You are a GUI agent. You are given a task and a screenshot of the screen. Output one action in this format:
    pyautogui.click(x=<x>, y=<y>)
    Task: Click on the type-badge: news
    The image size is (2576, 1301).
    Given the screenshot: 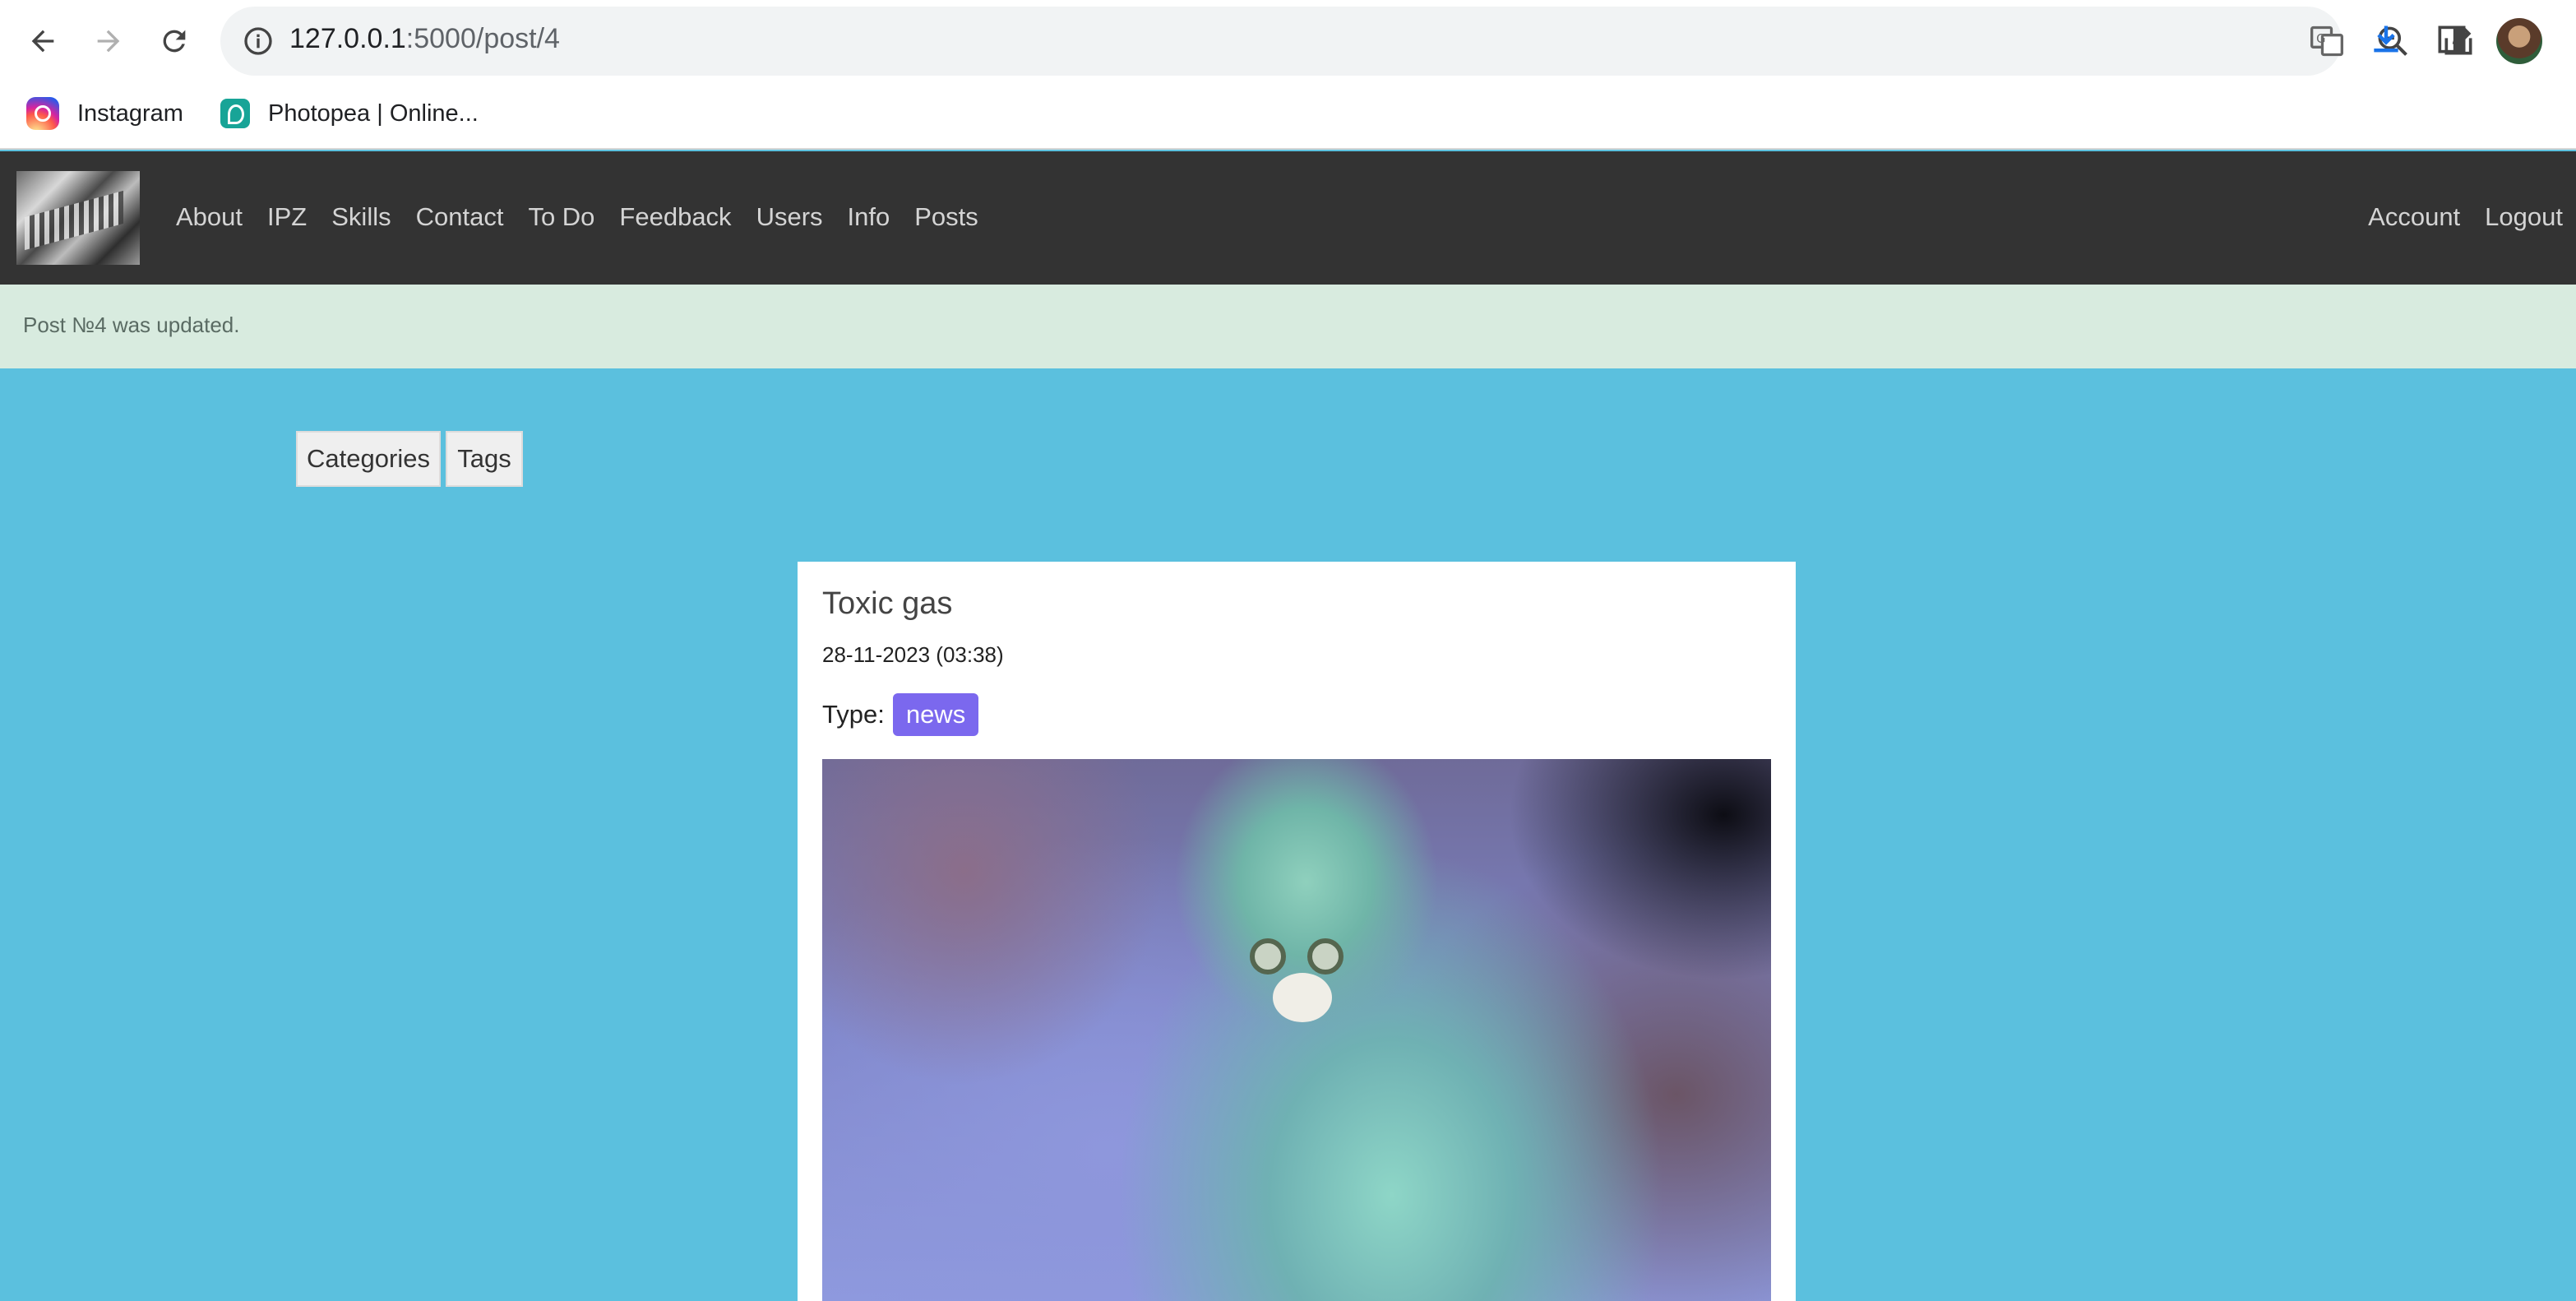 What is the action you would take?
    pyautogui.click(x=935, y=714)
    